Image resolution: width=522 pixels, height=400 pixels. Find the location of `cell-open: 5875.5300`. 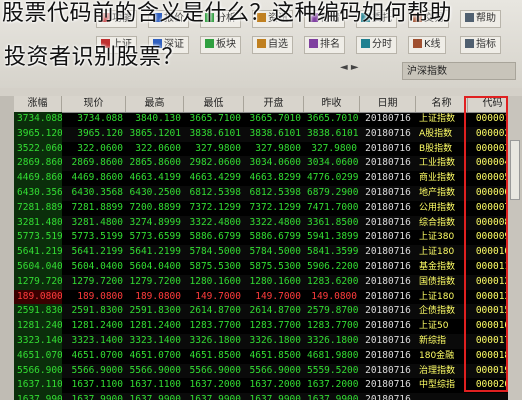

cell-open: 5875.5300 is located at coordinates (275, 266).